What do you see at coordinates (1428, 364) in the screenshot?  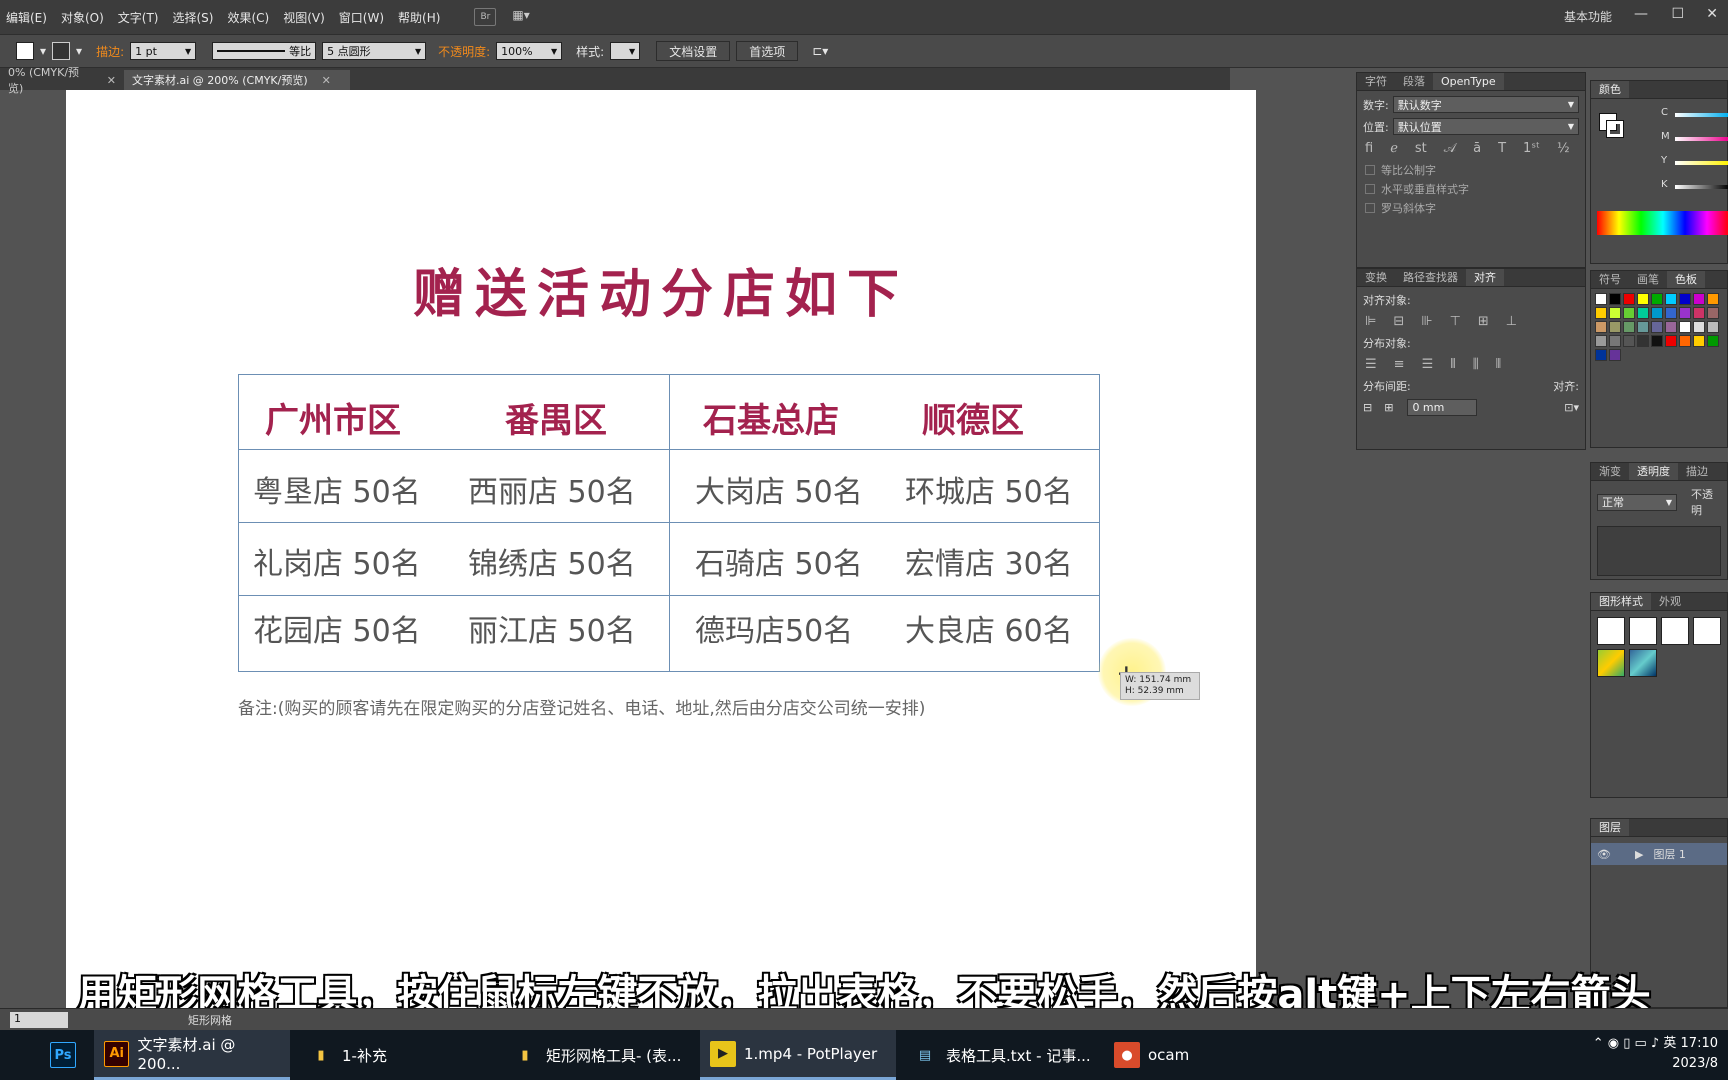 I see `distribute-bottom-icon: ☰` at bounding box center [1428, 364].